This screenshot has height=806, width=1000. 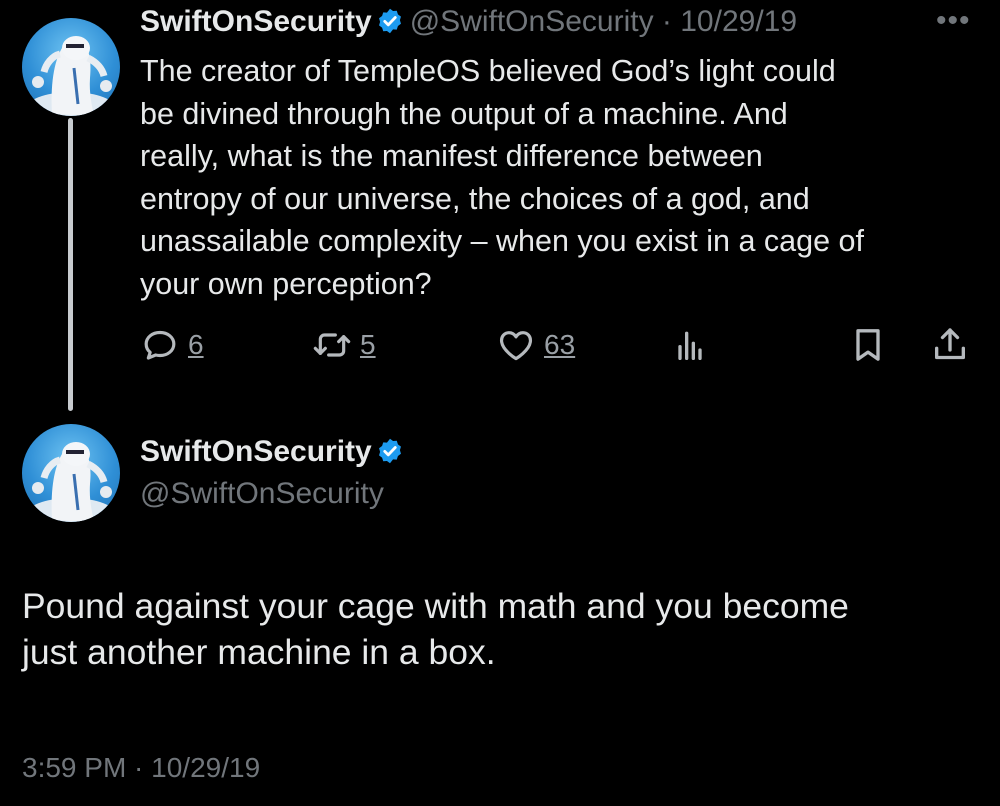 I want to click on tweet-actions-bar: 6 5 63, so click(x=500, y=345).